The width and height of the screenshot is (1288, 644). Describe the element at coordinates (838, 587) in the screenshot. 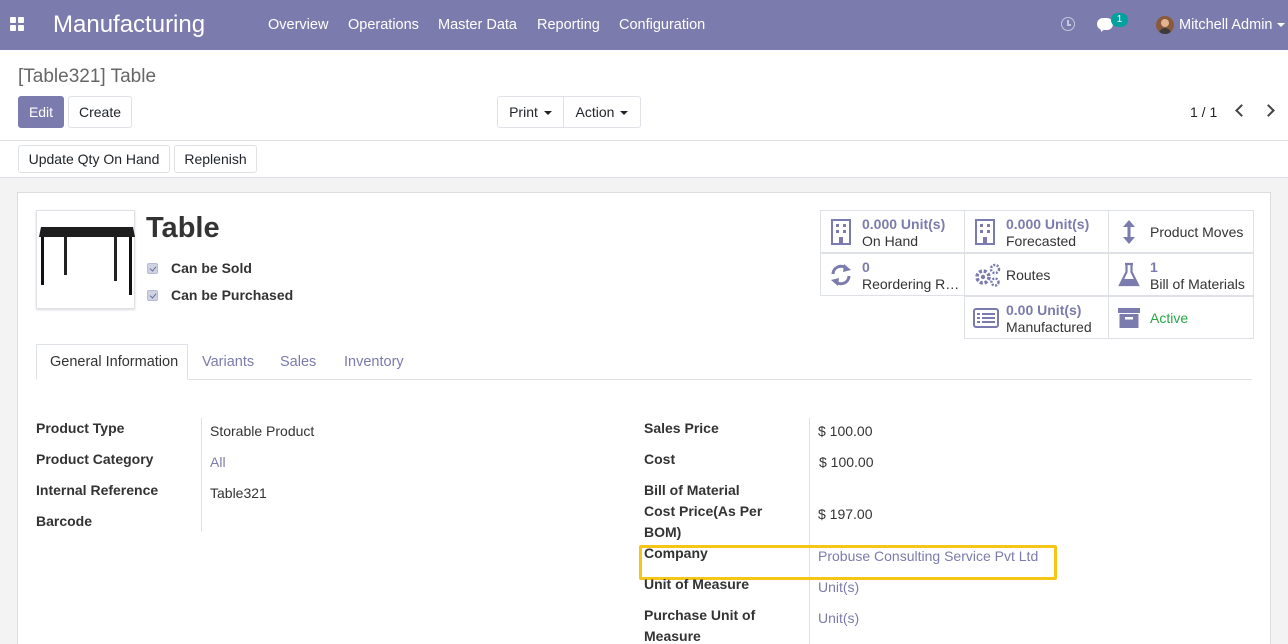

I see `uom-field: Unit(s)` at that location.